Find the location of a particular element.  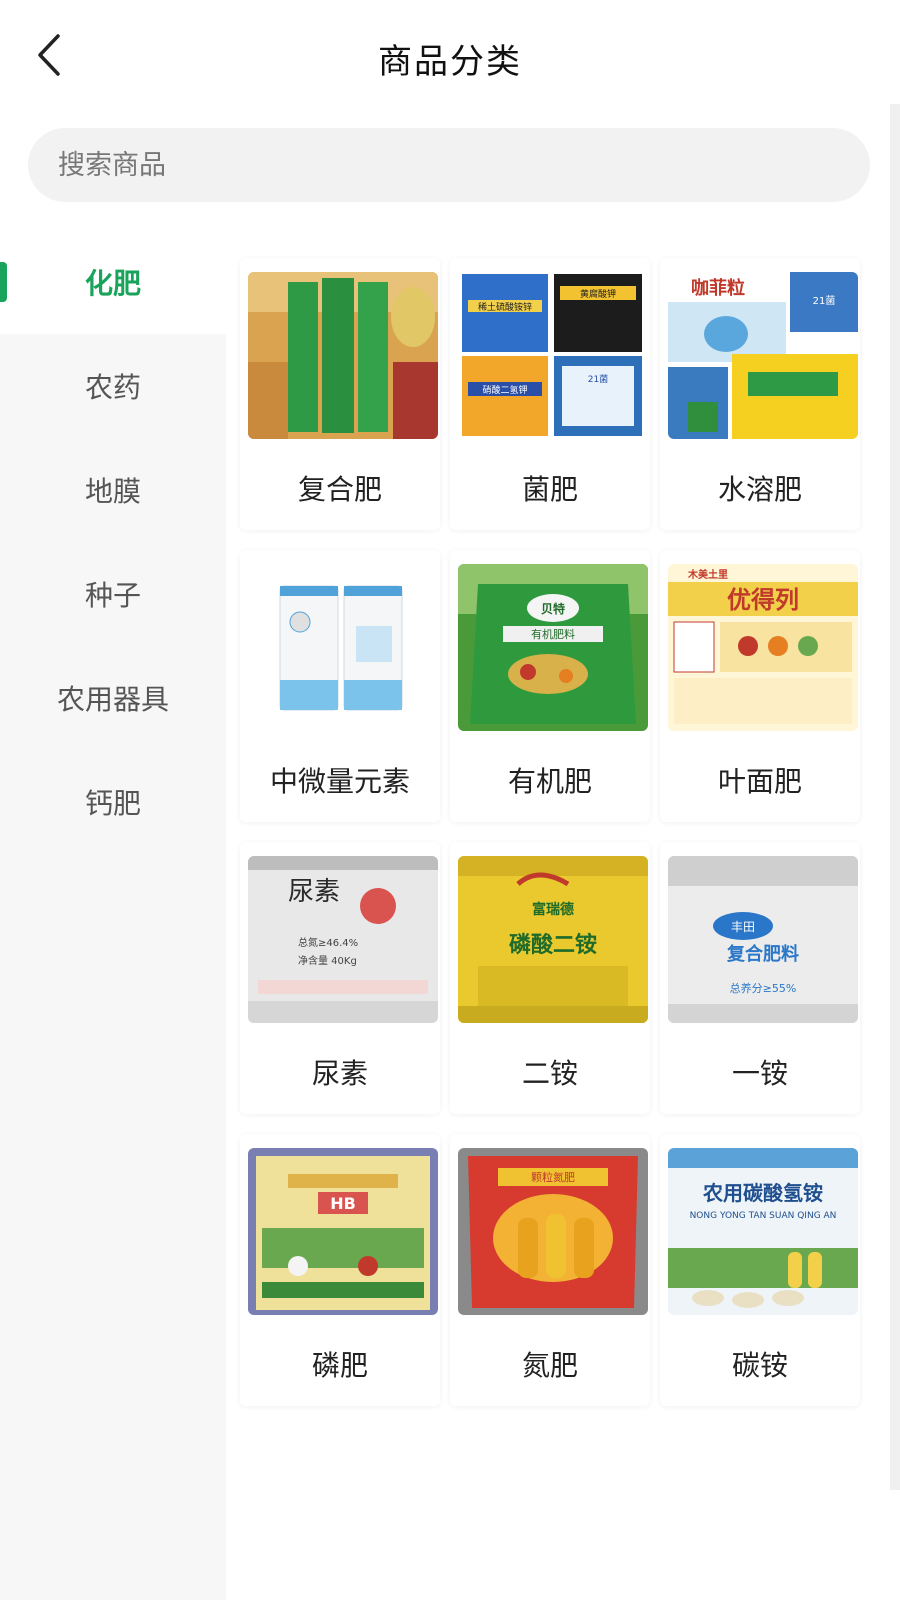

product-image-text: 颗粒氮肥 is located at coordinates (553, 1177).